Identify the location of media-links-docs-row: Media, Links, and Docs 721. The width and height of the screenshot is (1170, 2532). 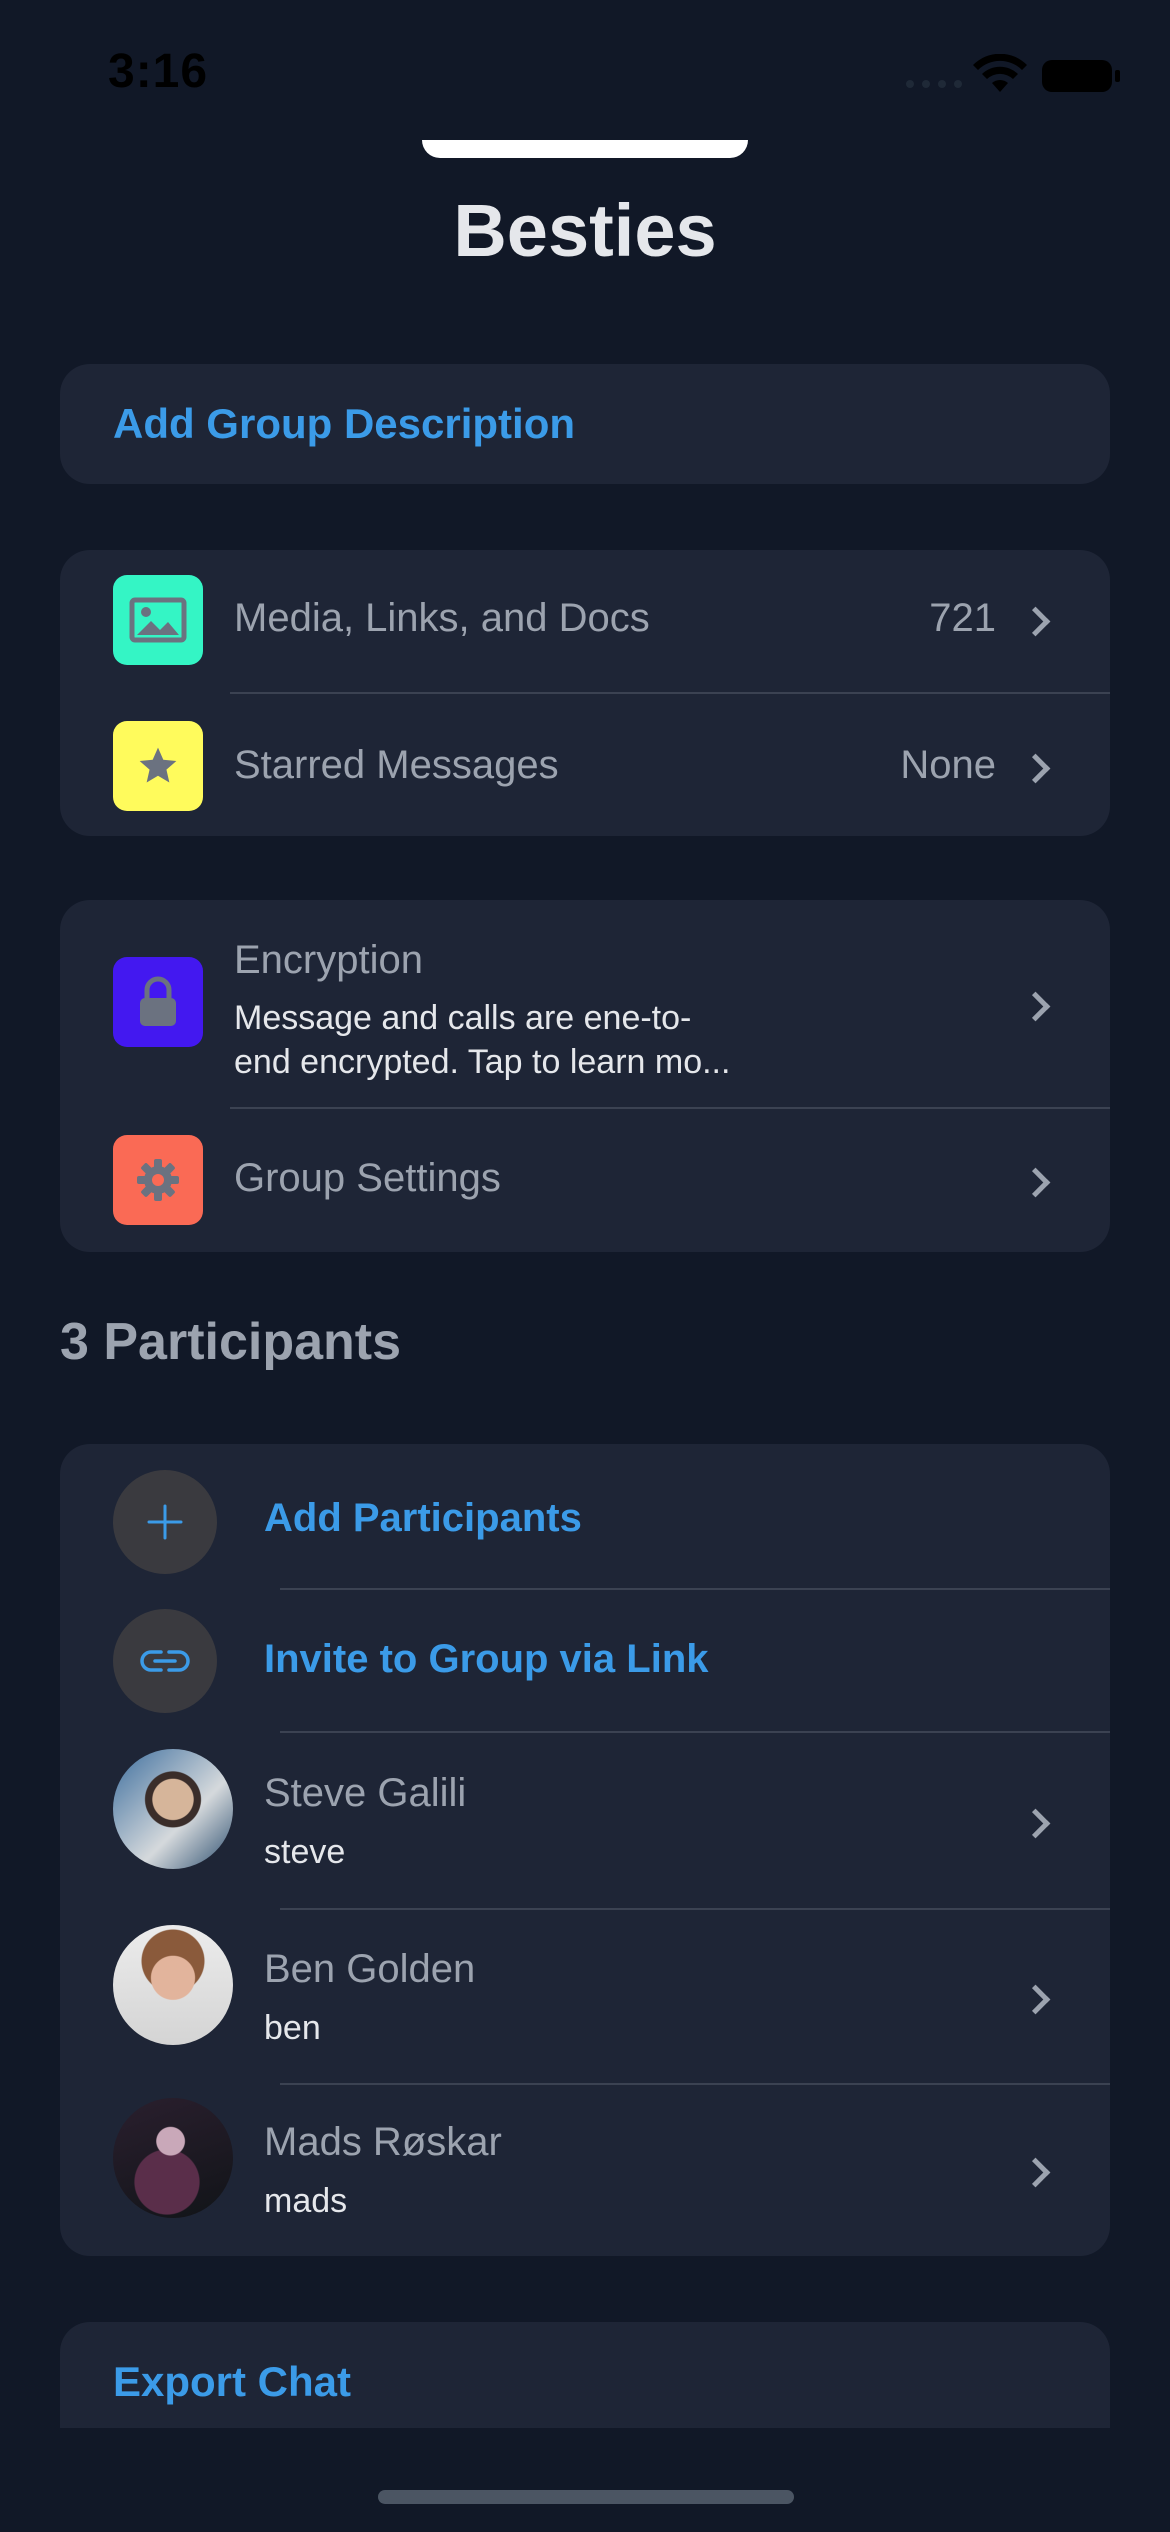
(585, 621).